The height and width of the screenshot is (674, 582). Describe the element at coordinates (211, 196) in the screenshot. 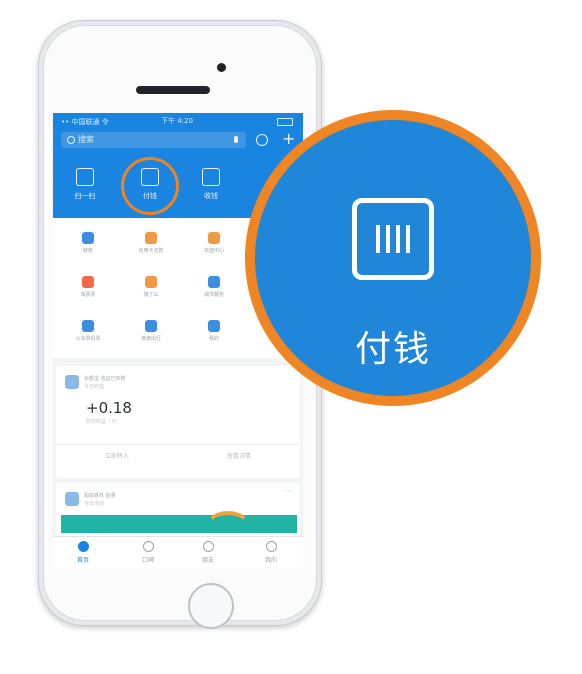

I see `receive-label: 收钱` at that location.